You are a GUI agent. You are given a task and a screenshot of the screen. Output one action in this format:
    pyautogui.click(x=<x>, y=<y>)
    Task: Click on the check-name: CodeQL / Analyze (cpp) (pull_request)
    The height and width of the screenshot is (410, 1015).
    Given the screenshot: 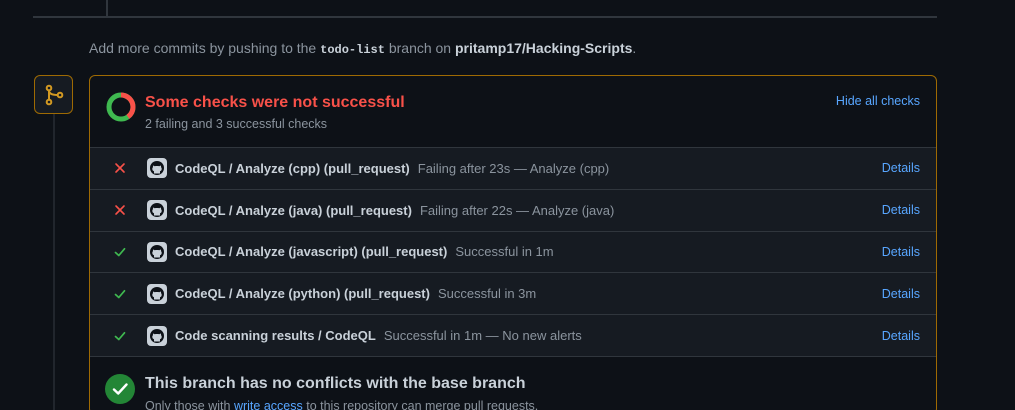 What is the action you would take?
    pyautogui.click(x=292, y=168)
    